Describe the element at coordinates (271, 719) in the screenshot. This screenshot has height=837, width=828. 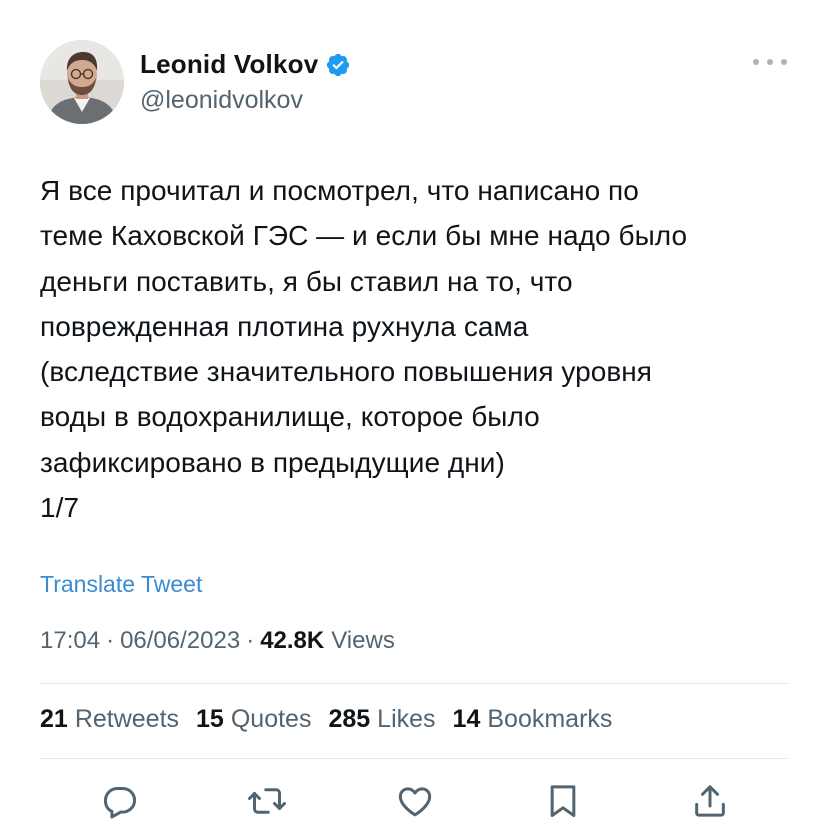
I see `quotes-label: Quotes` at that location.